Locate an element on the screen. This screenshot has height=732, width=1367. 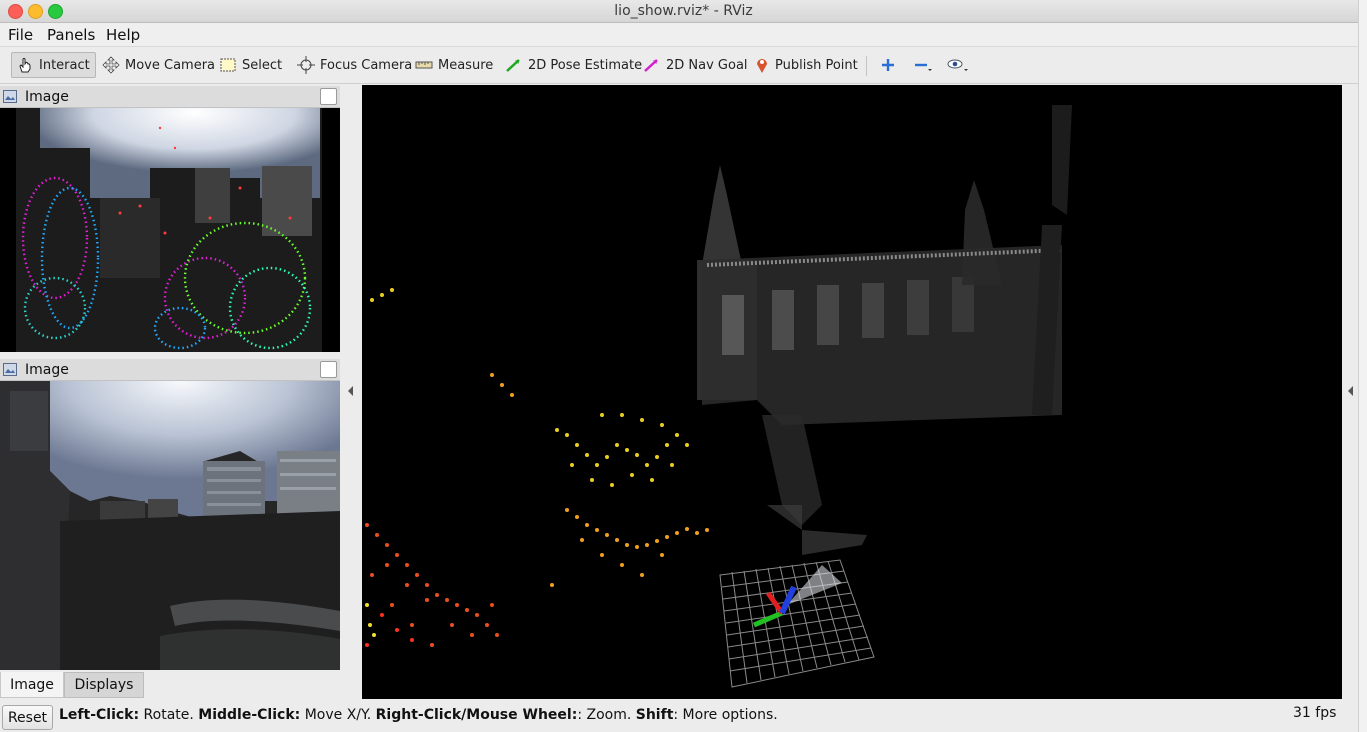
add-tool-icon is located at coordinates (888, 65).